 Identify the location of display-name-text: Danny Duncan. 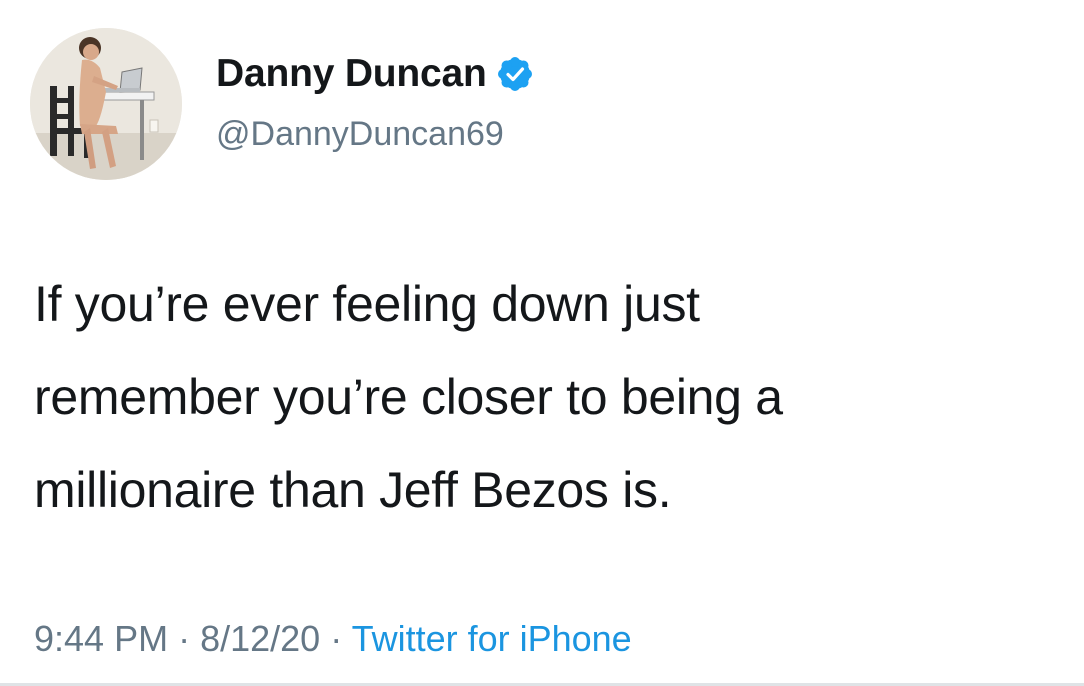
(351, 73).